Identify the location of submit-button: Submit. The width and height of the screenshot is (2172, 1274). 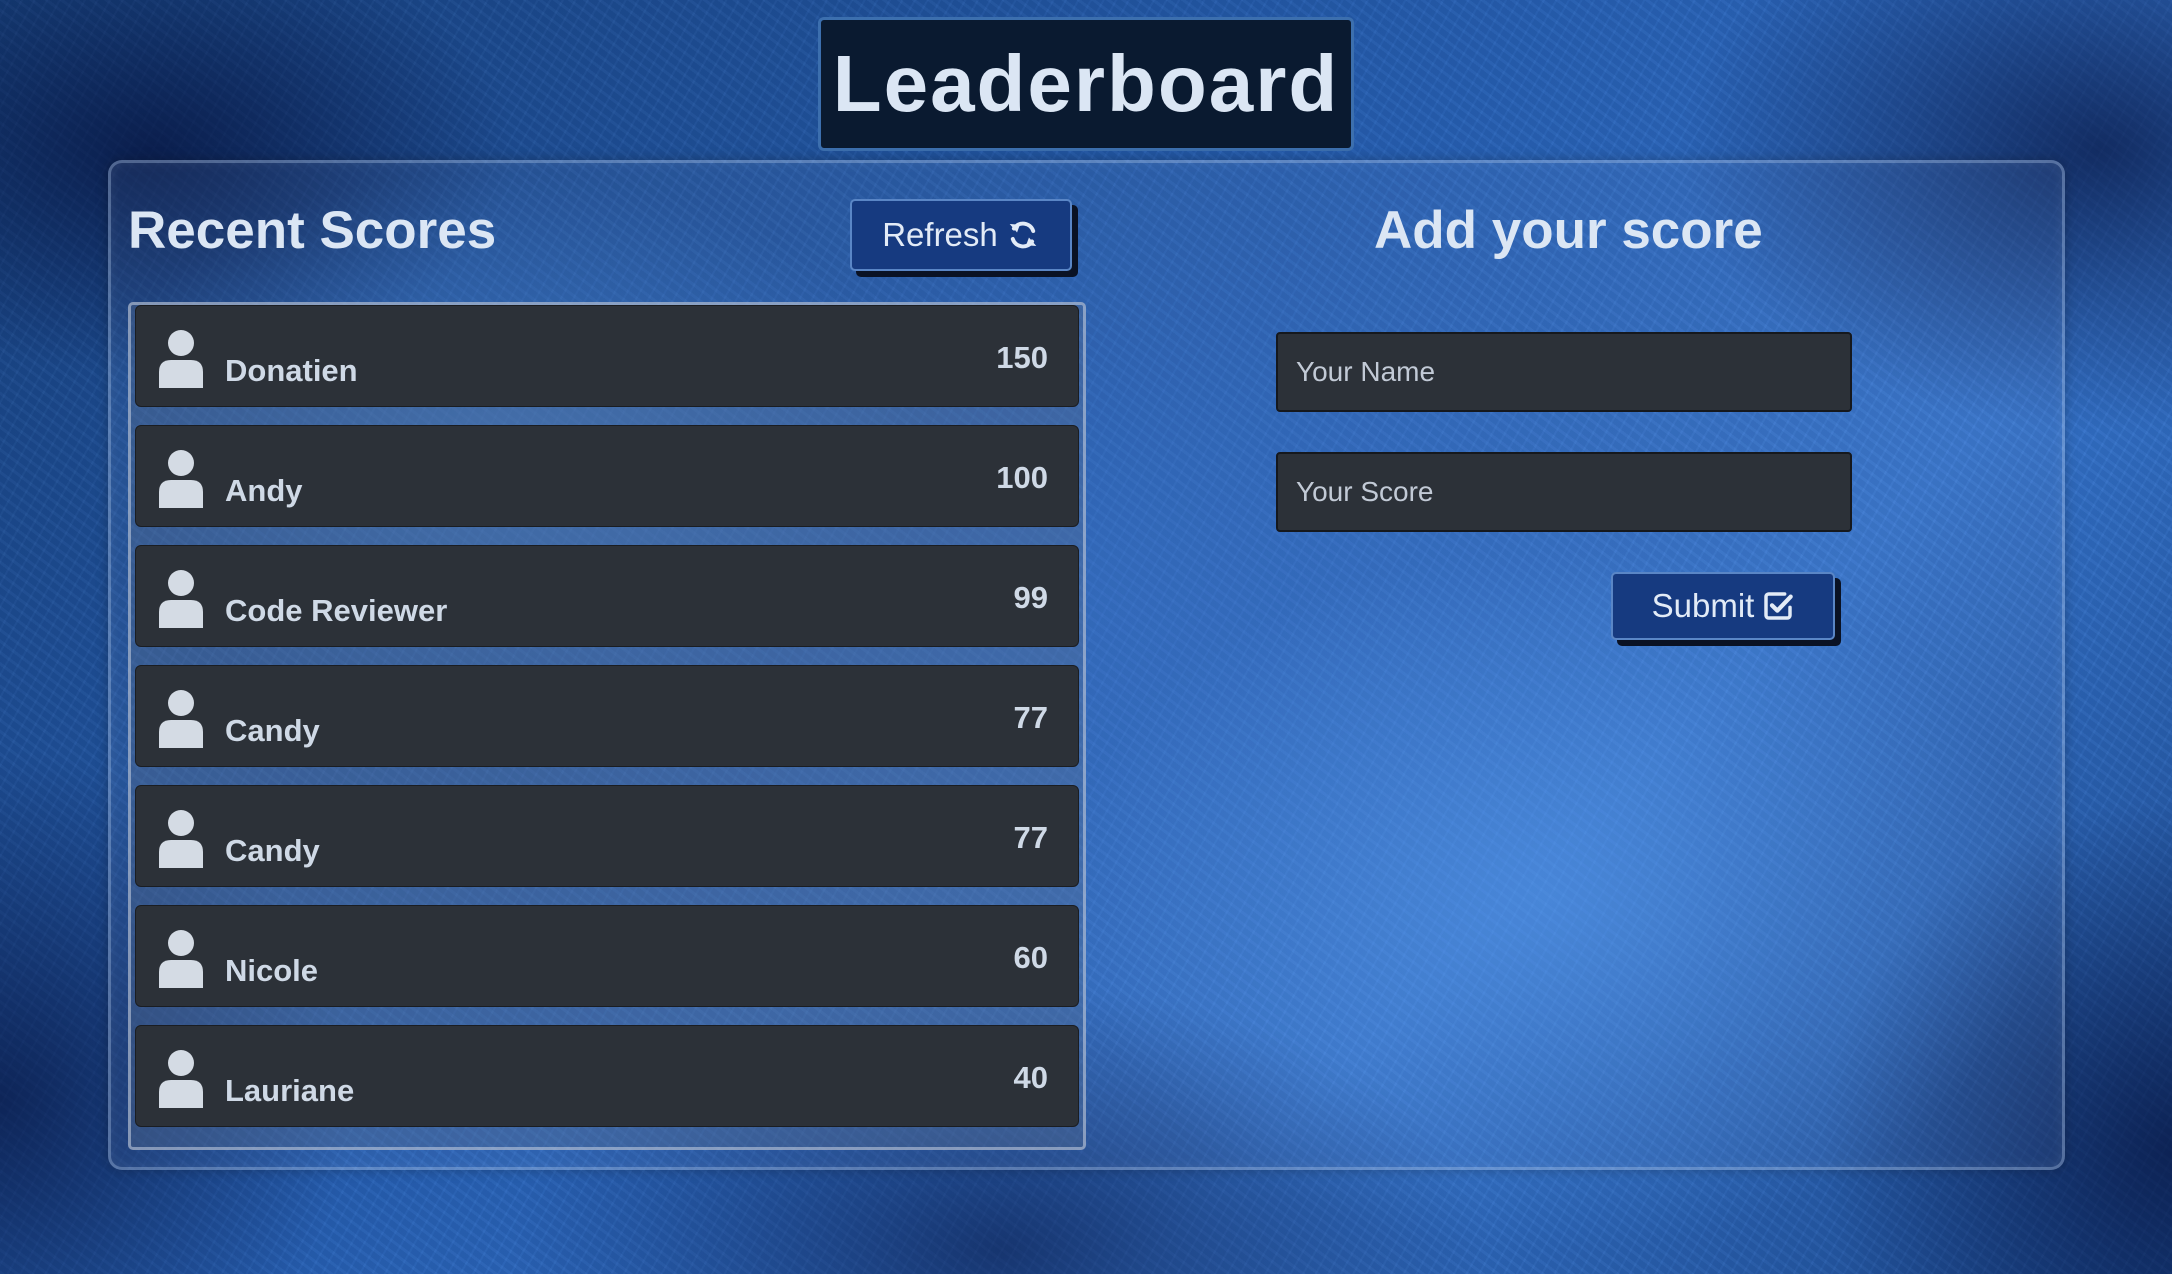
(1723, 606).